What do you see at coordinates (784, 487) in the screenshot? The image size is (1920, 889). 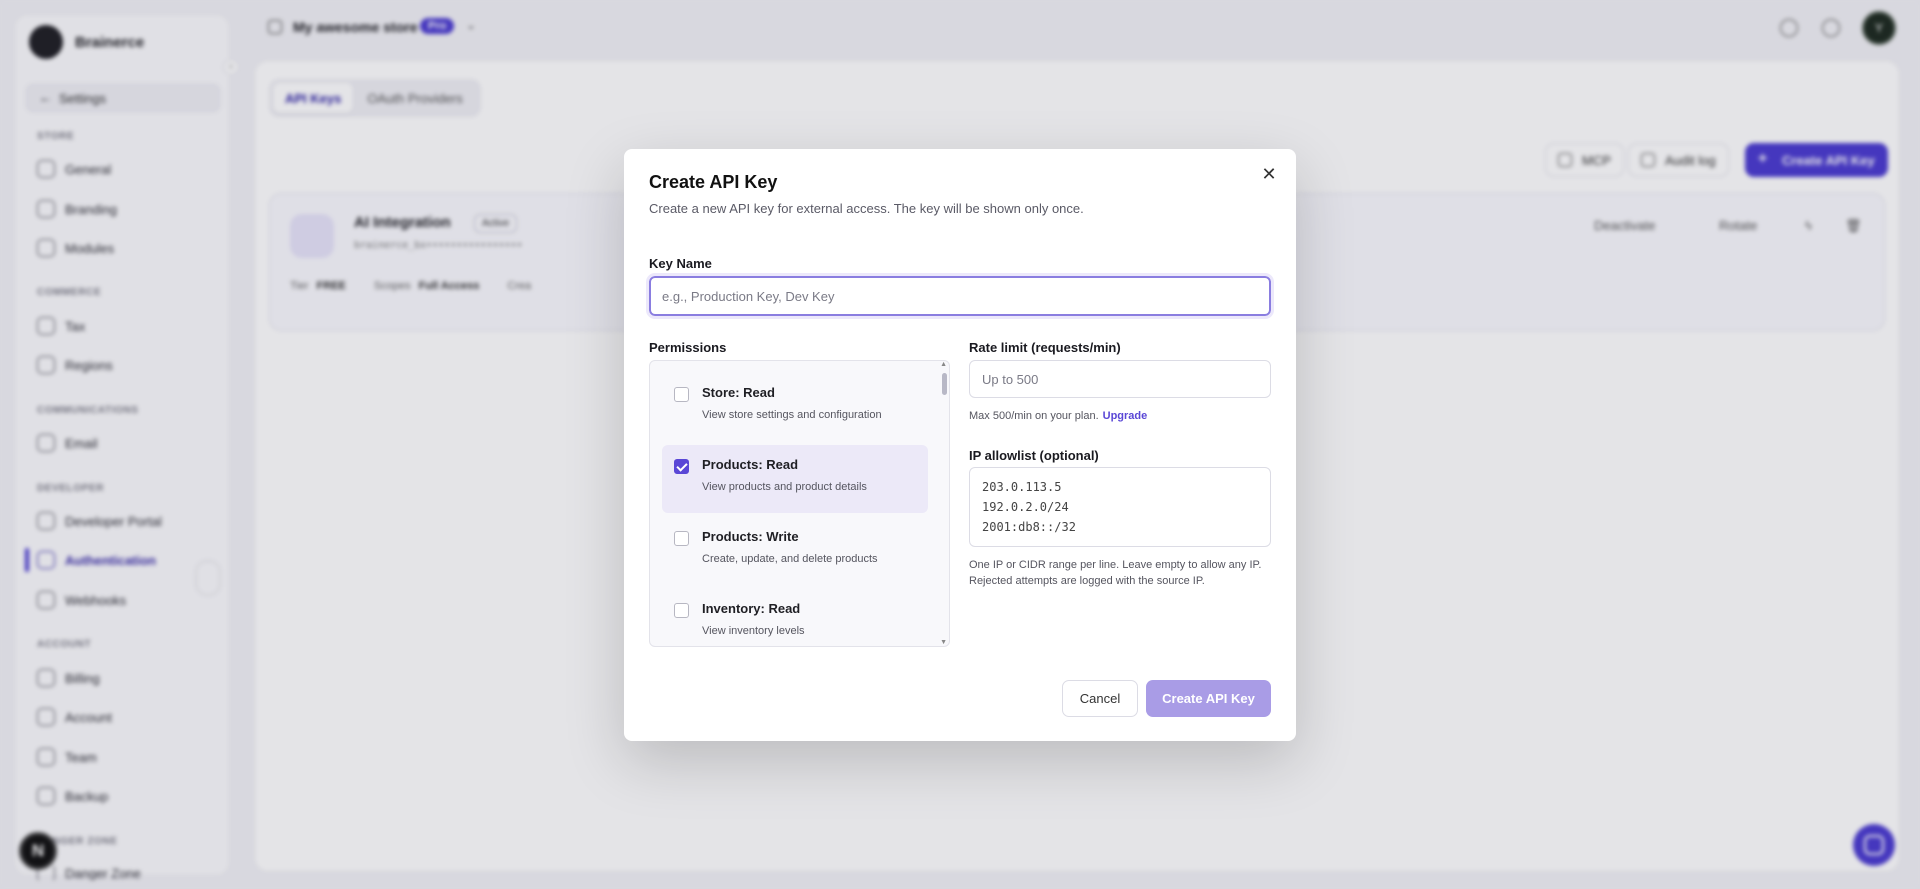 I see `permission-desc: View products and product details` at bounding box center [784, 487].